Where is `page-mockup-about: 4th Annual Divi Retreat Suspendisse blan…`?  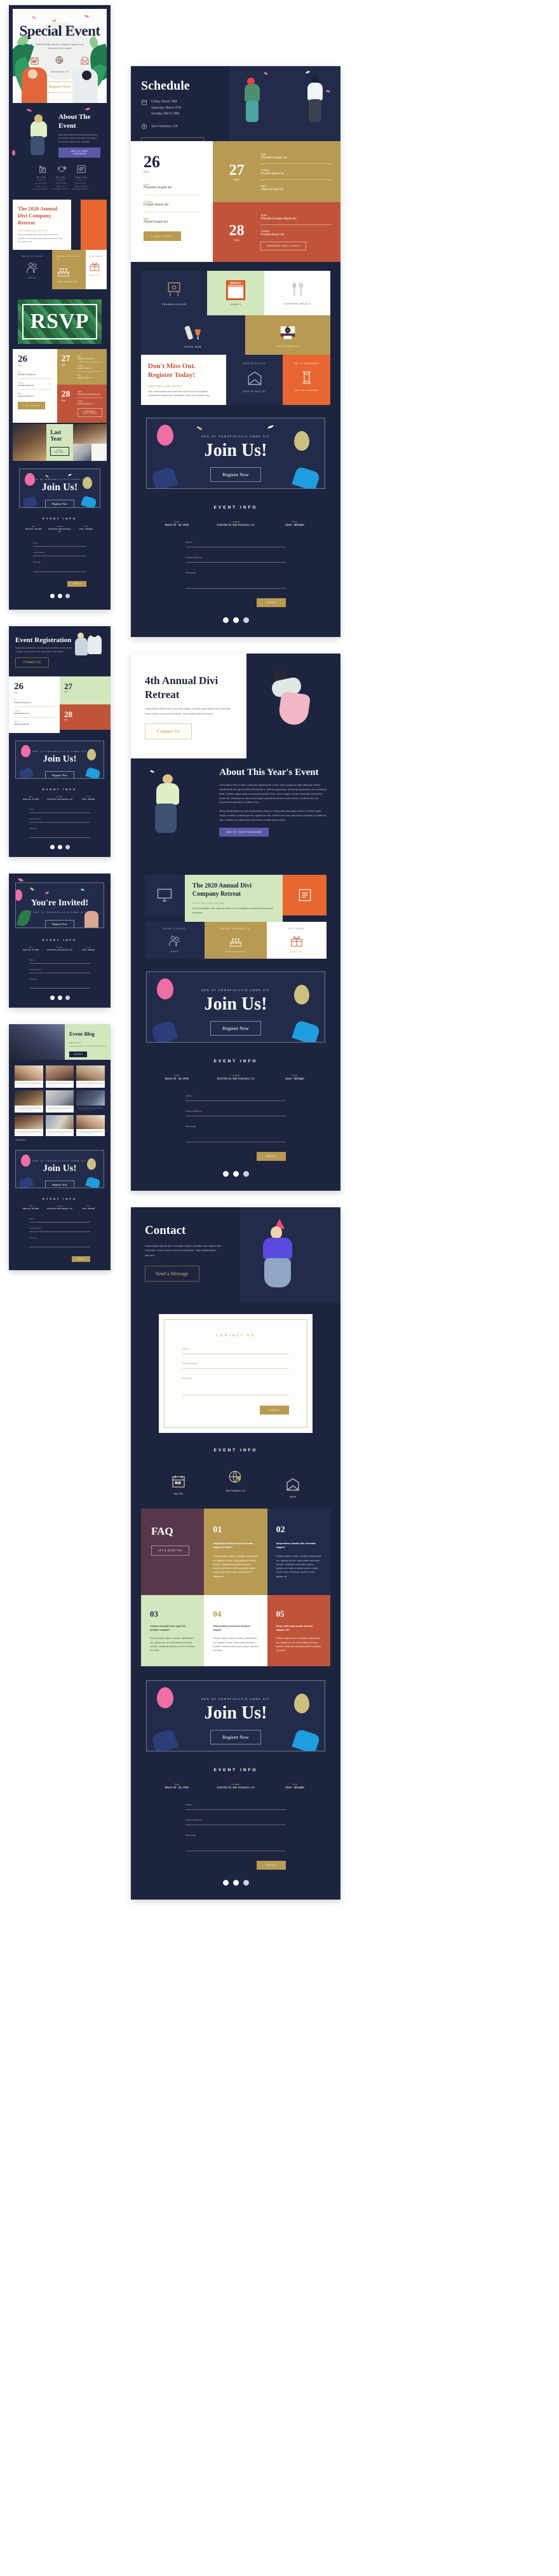
page-mockup-about: 4th Annual Divi Retreat Suspendisse blan… is located at coordinates (235, 922).